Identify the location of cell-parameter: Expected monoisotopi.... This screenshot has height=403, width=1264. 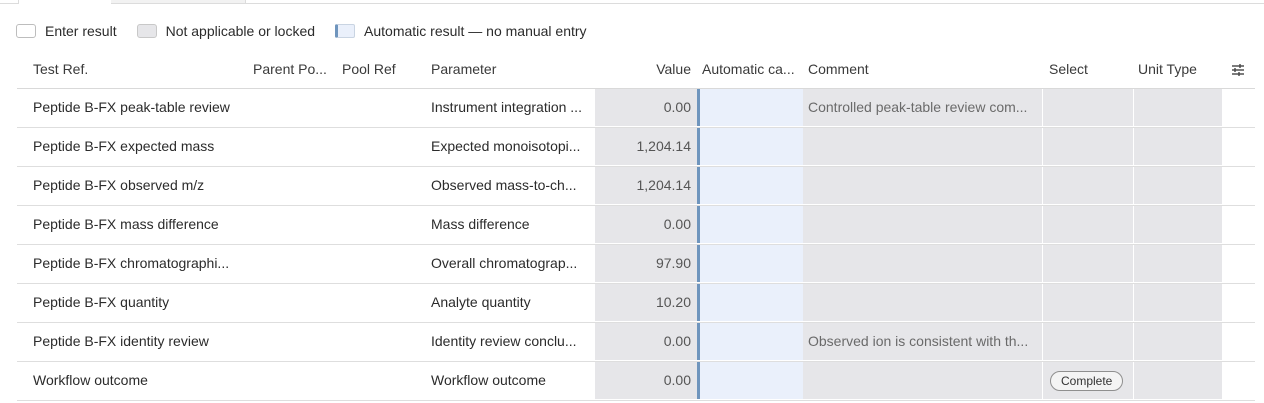
(506, 146).